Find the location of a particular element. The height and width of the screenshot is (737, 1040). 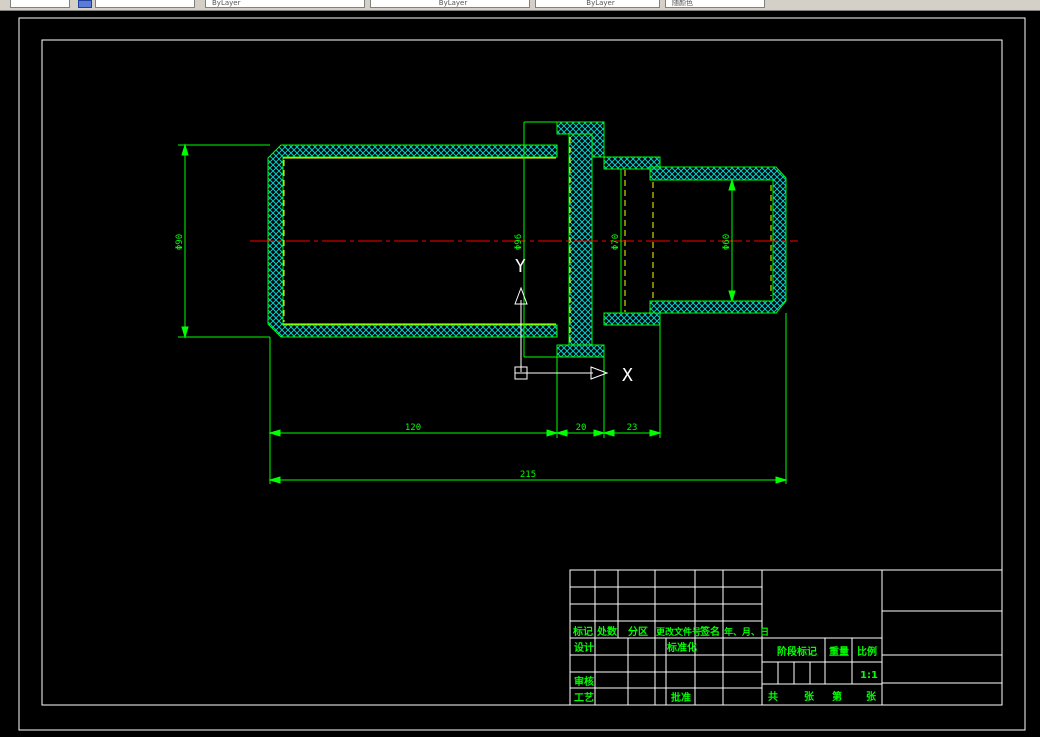

dim-d90: Φ90 is located at coordinates (180, 242).